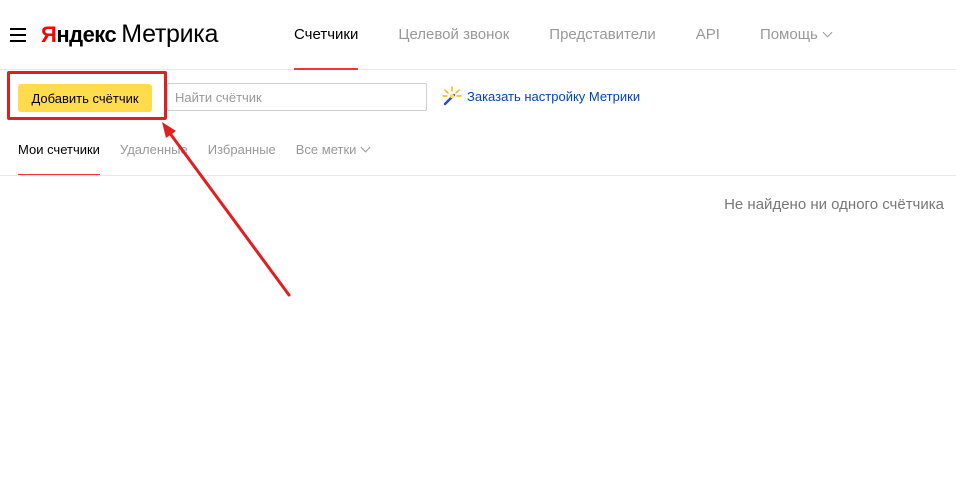  What do you see at coordinates (154, 153) in the screenshot?
I see `tab-deleted: Удаленные` at bounding box center [154, 153].